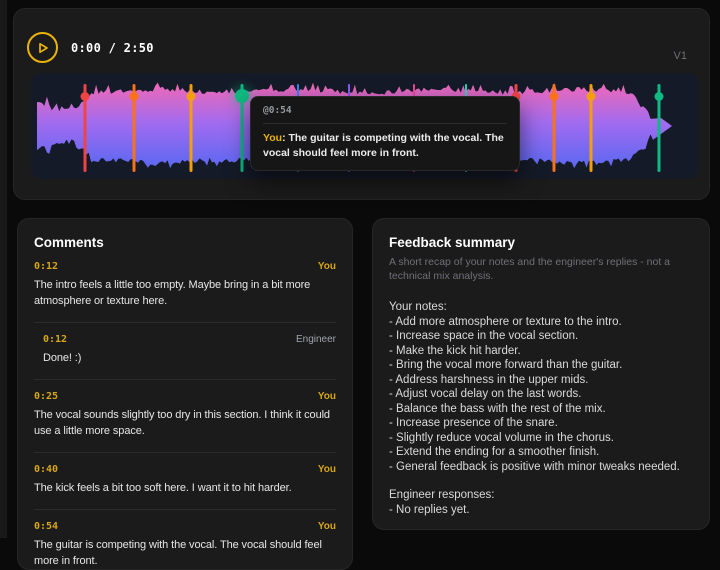 The image size is (720, 570). Describe the element at coordinates (62, 357) in the screenshot. I see `reply-text: Done! :)` at that location.